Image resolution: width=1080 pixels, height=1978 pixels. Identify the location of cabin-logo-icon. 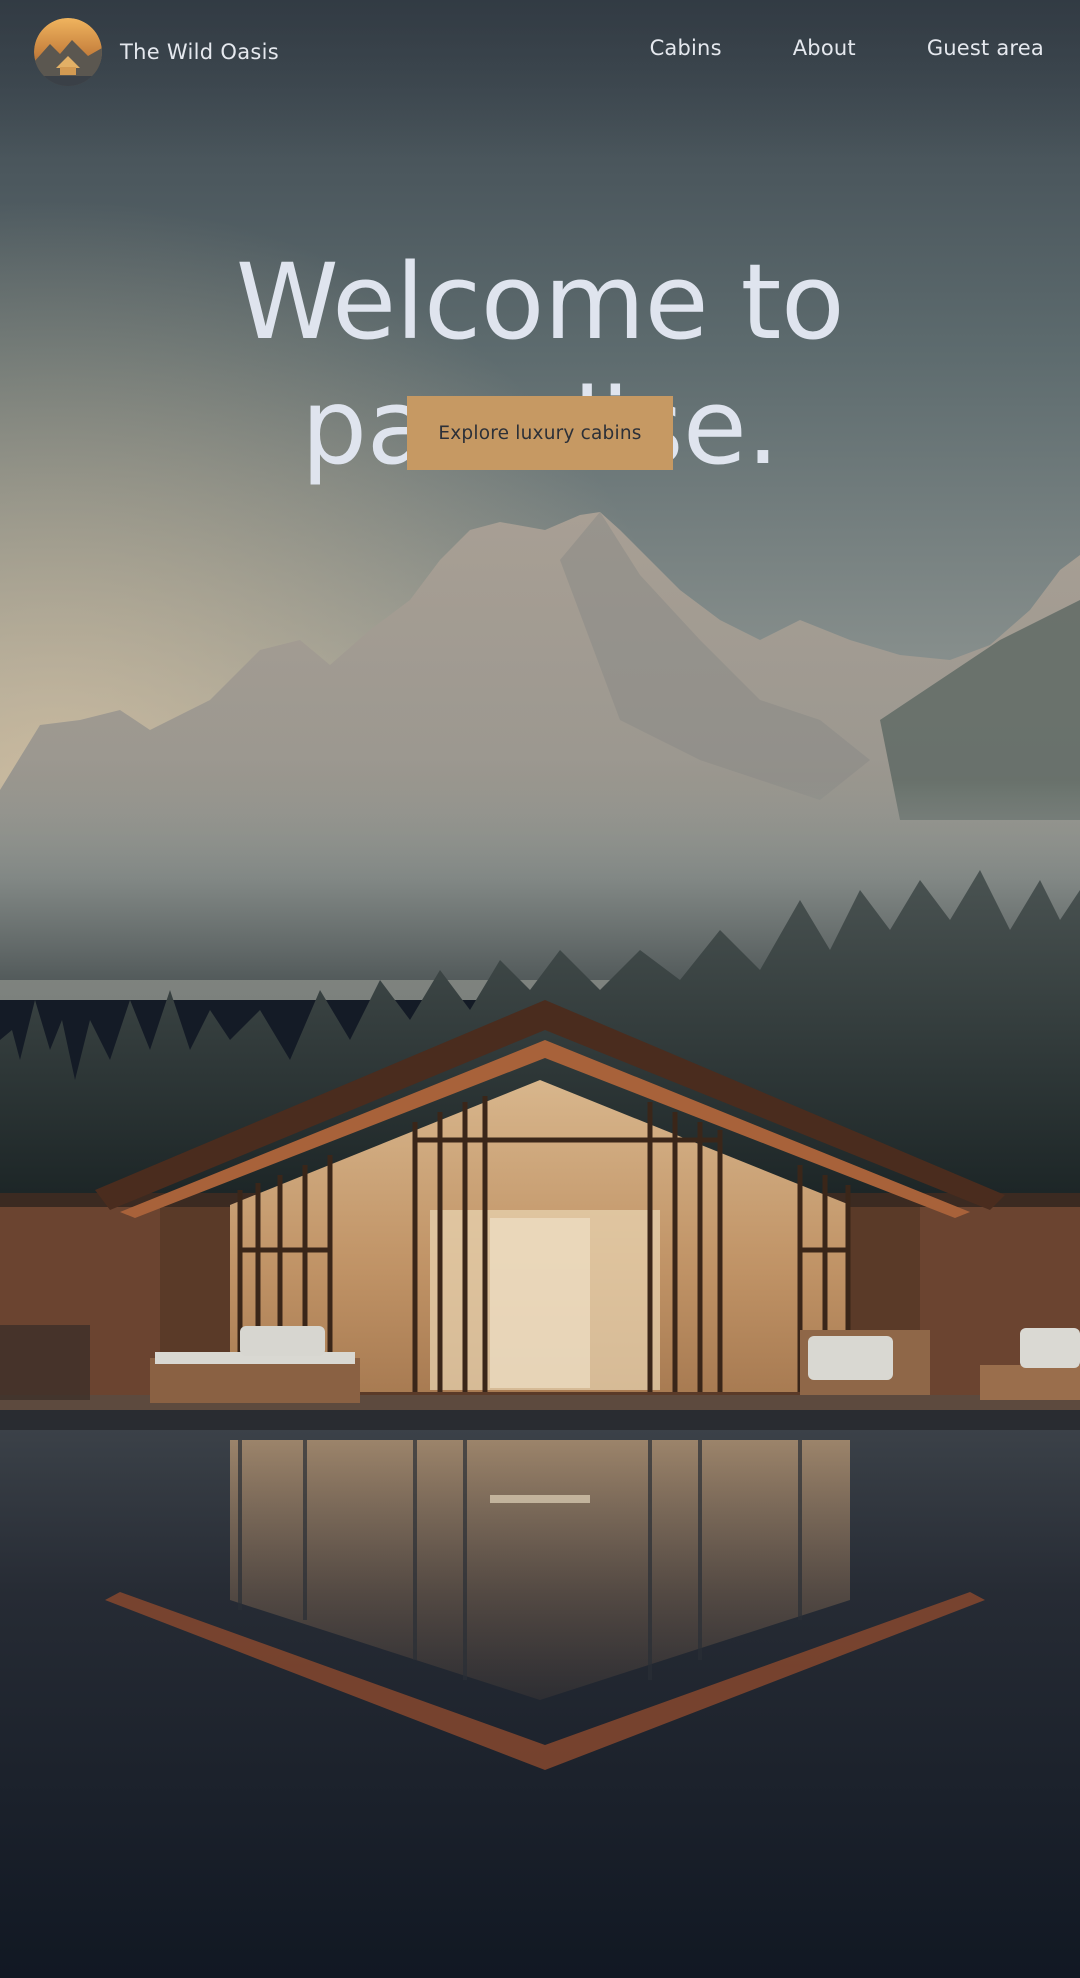
(68, 52).